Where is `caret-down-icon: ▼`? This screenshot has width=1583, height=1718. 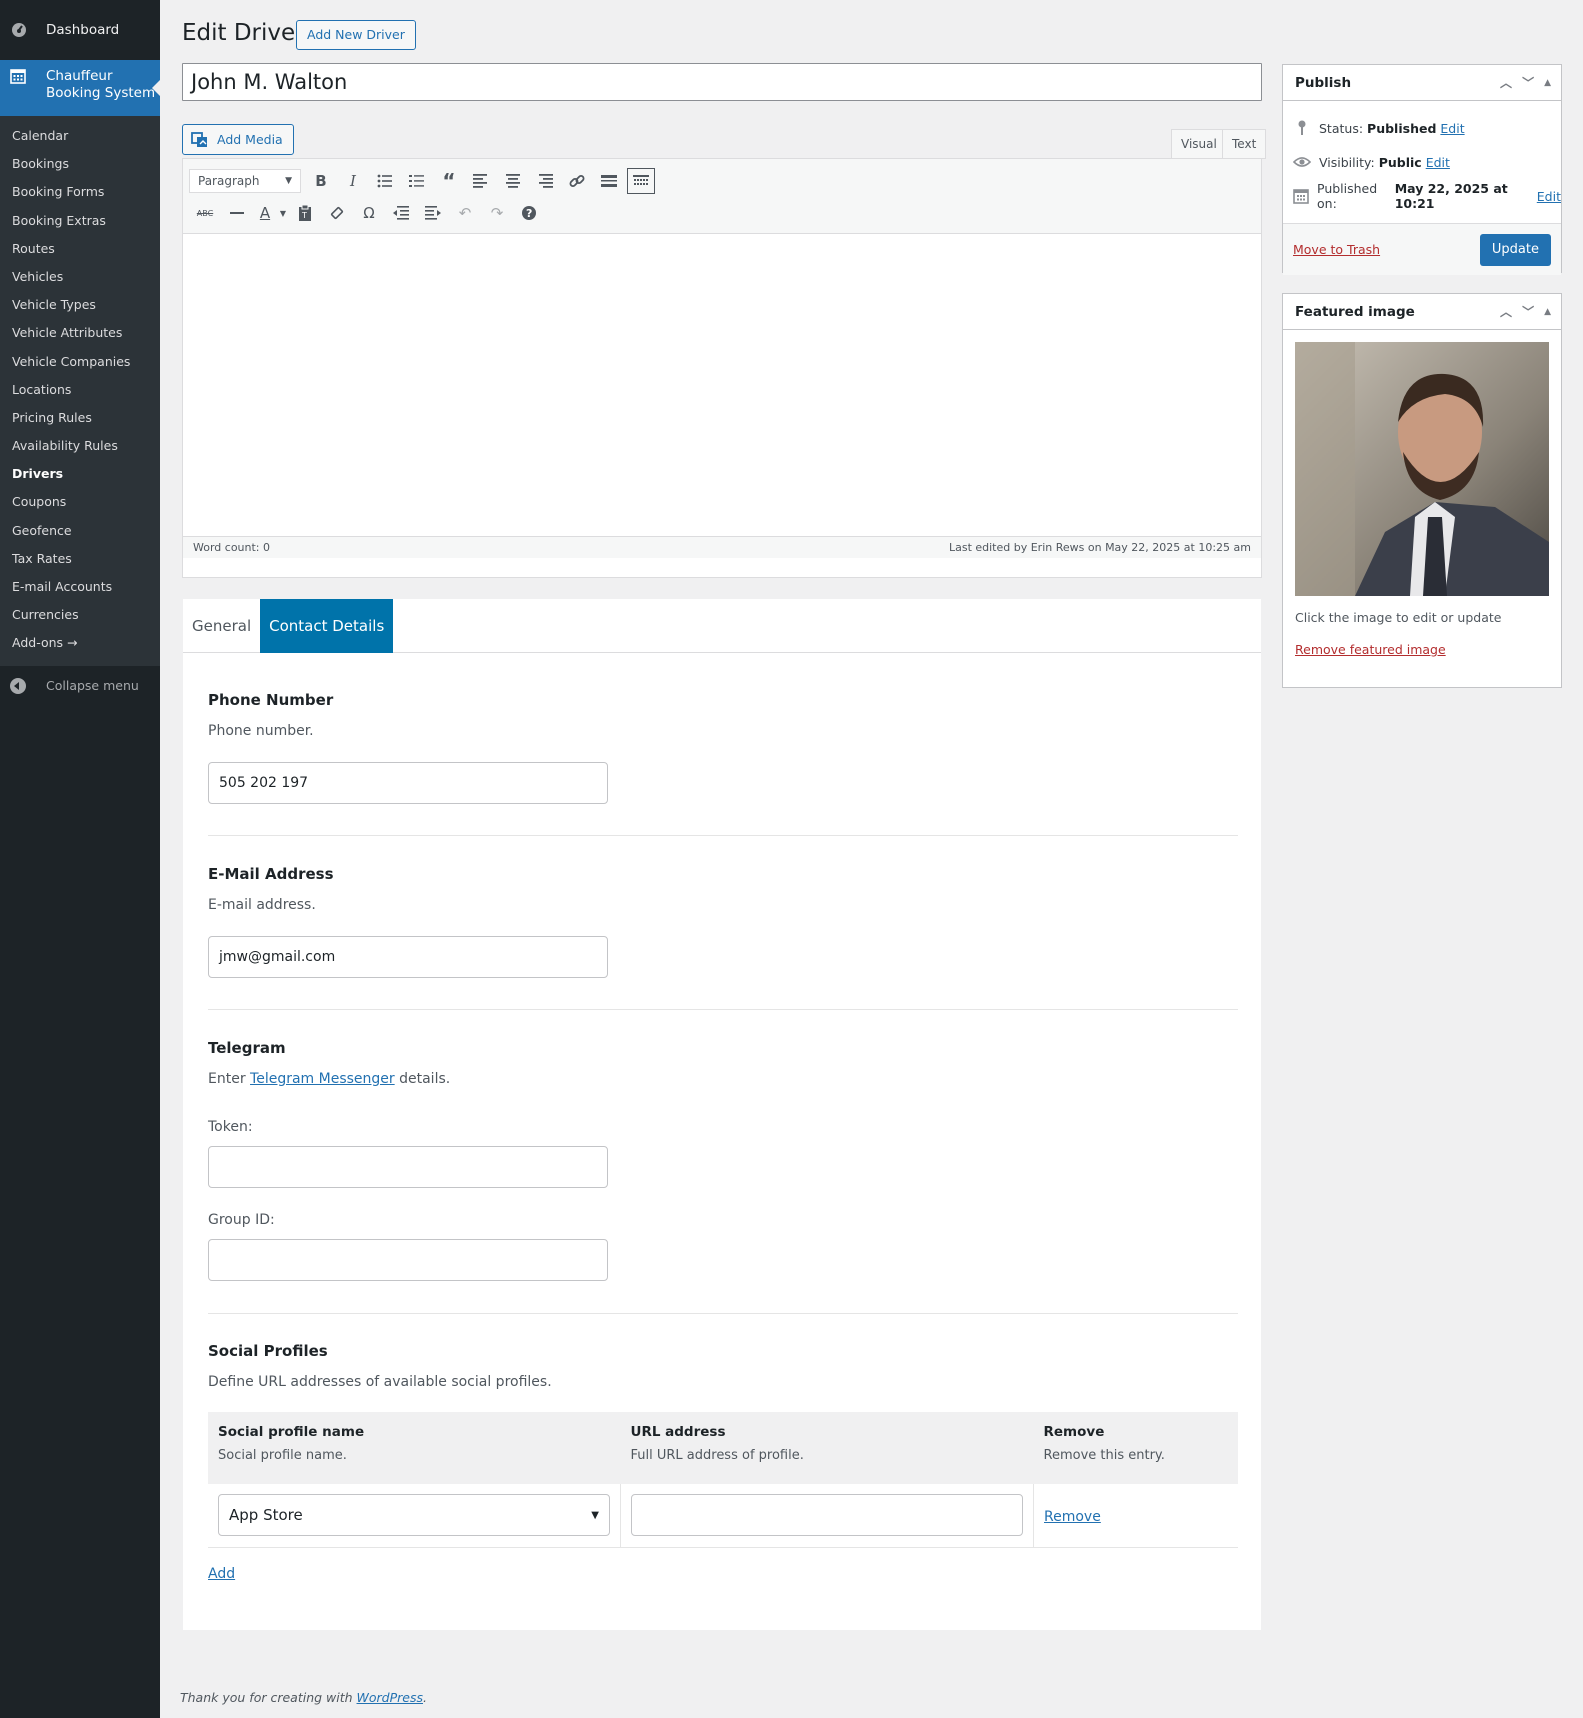
caret-down-icon: ▼ is located at coordinates (595, 1515).